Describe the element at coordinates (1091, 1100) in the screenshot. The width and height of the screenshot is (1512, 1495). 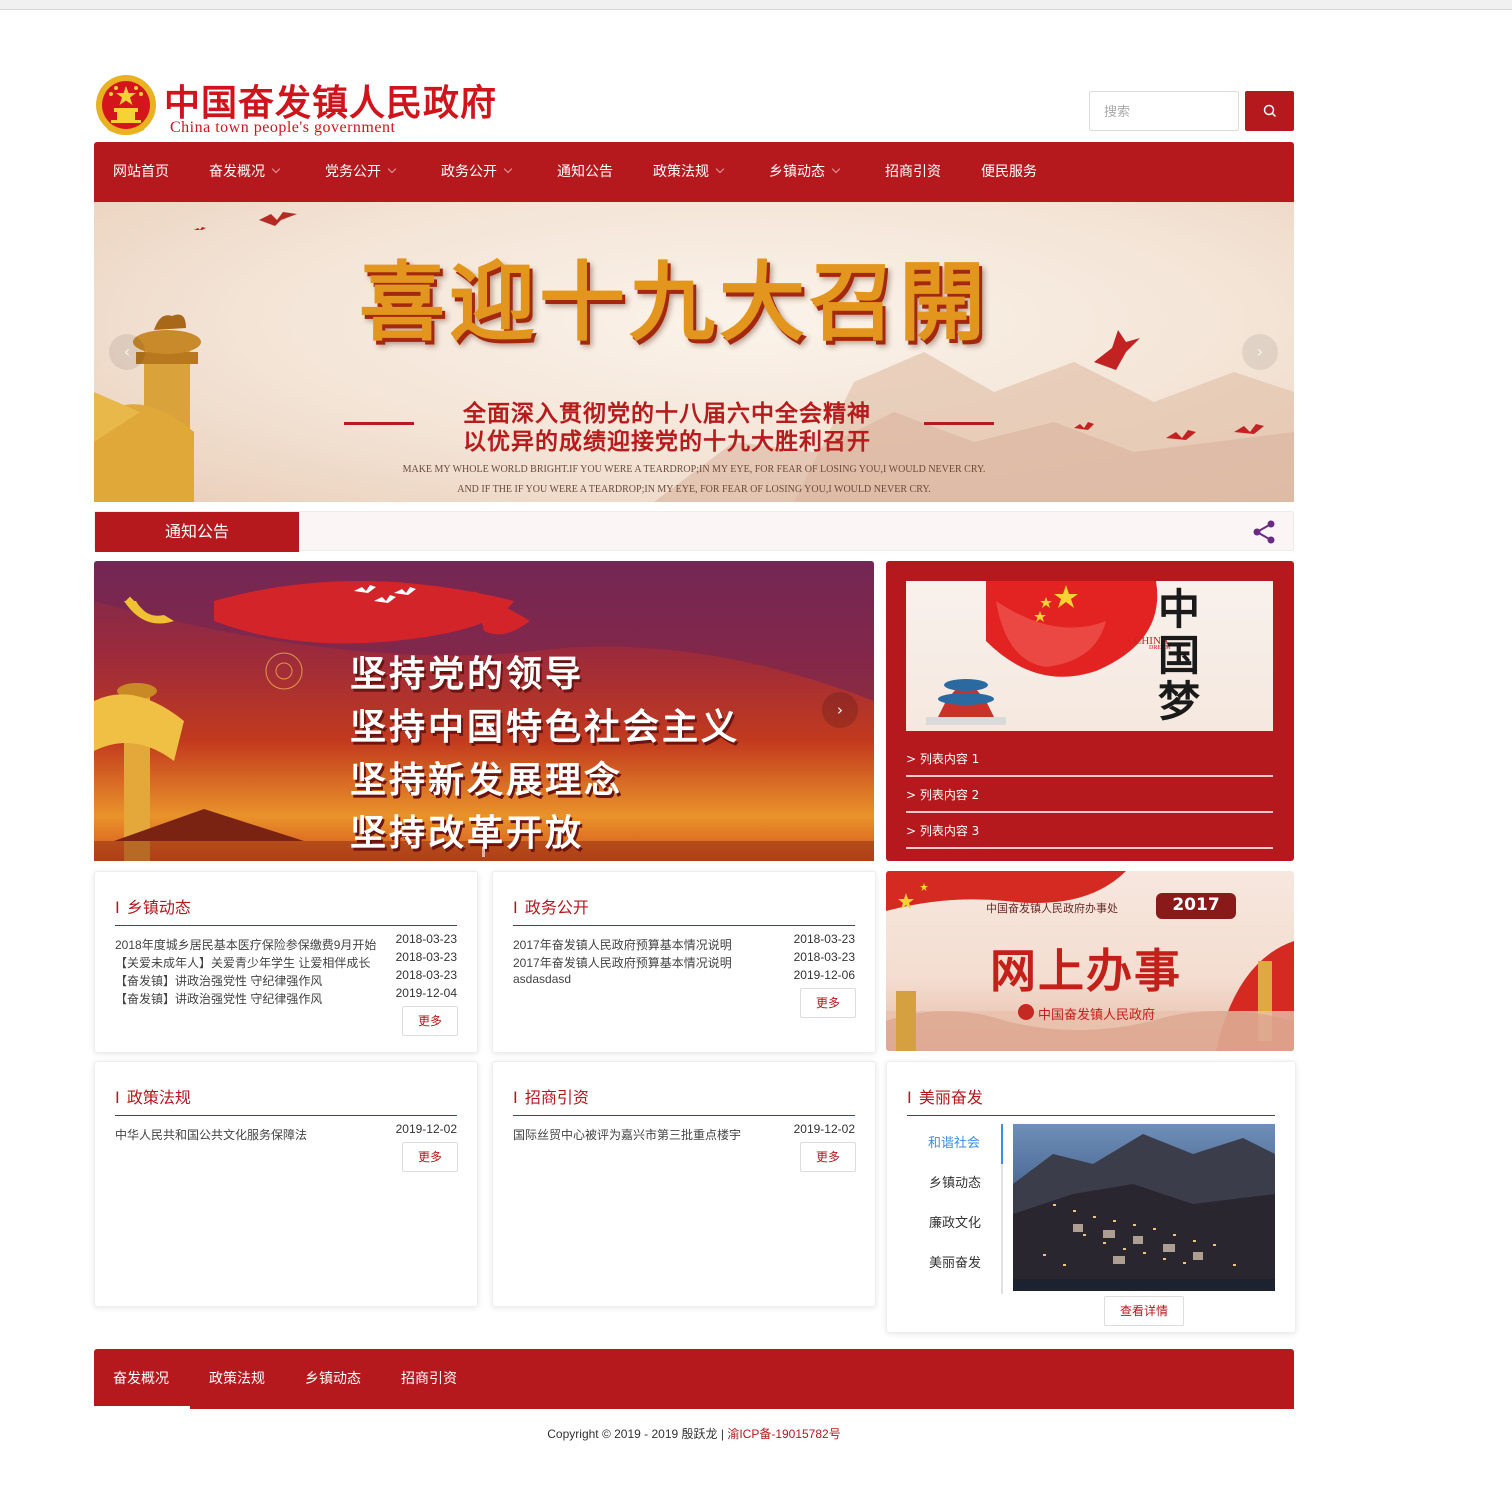
I see `card-title: I 美丽奋发` at that location.